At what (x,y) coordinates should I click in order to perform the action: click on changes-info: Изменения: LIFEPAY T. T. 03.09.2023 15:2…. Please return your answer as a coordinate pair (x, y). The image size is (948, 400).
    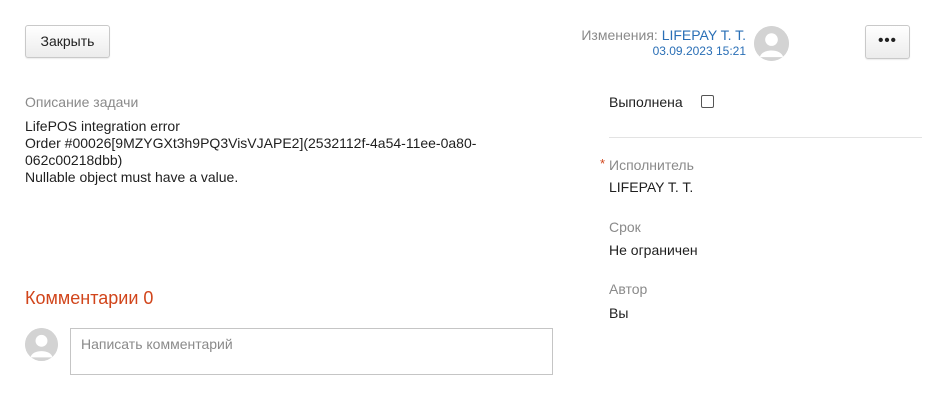
    Looking at the image, I should click on (663, 42).